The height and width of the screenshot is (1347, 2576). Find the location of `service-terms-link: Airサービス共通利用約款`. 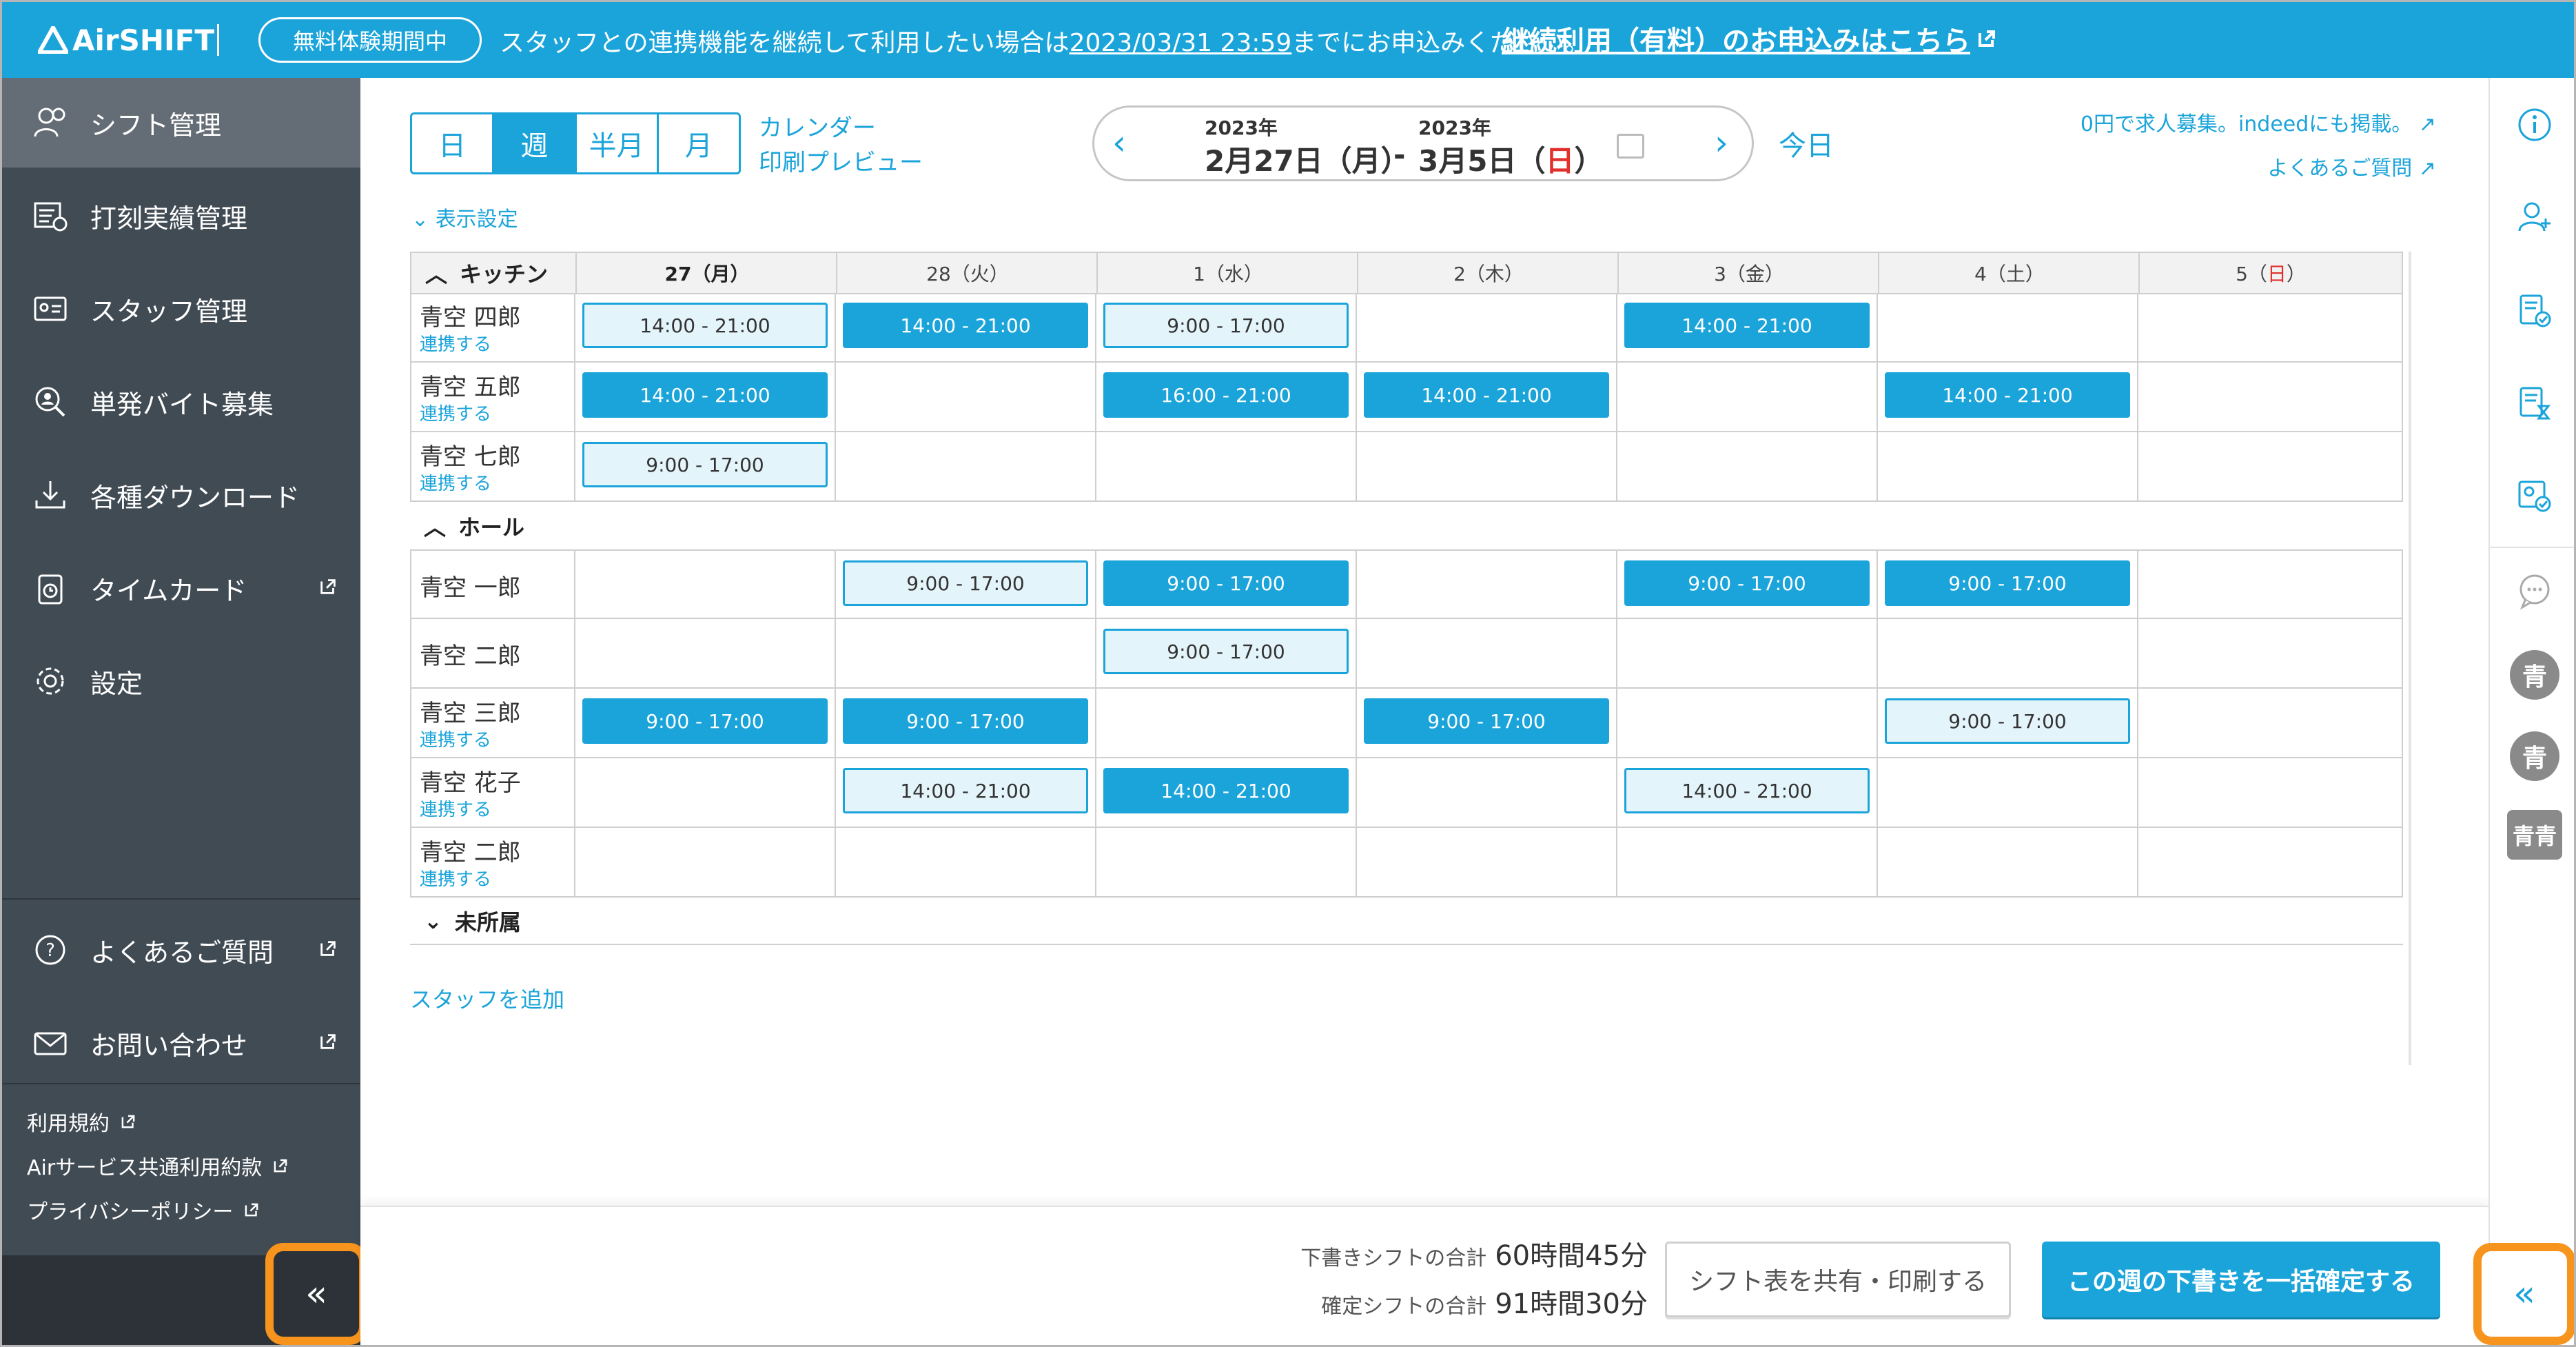

service-terms-link: Airサービス共通利用約款 is located at coordinates (158, 1166).